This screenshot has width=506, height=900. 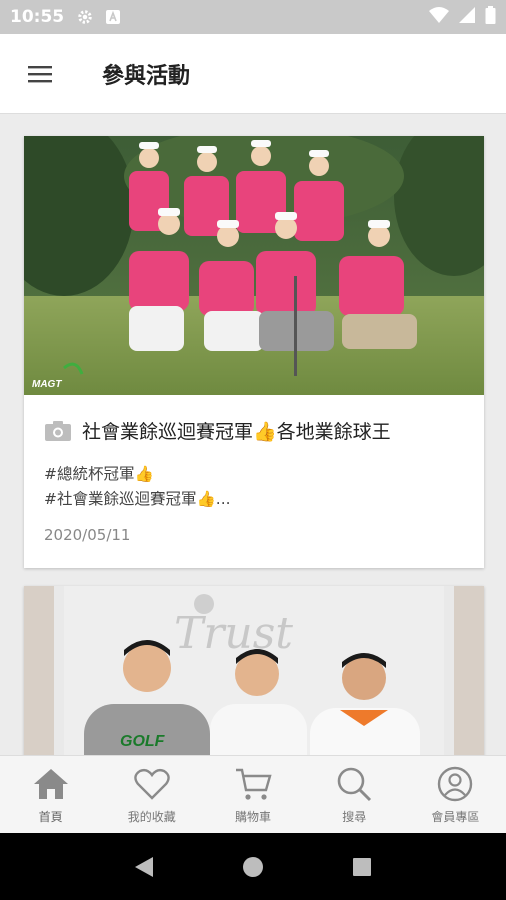 I want to click on svg-text: GOLF, so click(x=143, y=741).